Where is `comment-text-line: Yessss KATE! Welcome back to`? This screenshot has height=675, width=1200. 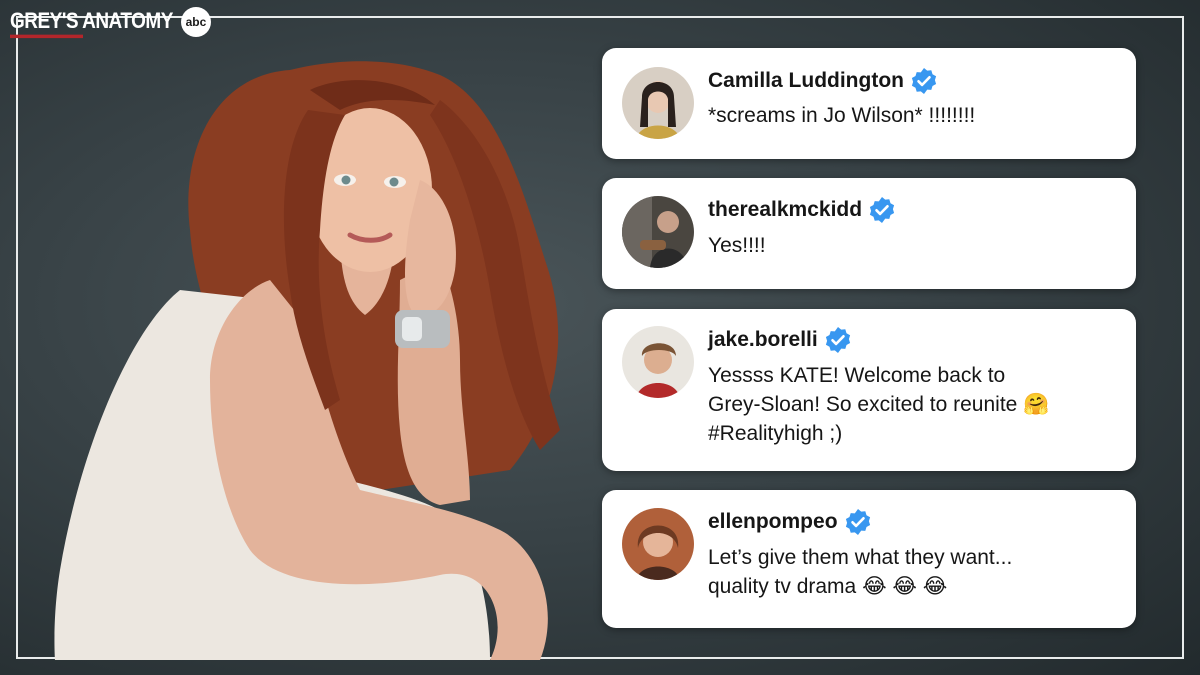 comment-text-line: Yessss KATE! Welcome back to is located at coordinates (857, 375).